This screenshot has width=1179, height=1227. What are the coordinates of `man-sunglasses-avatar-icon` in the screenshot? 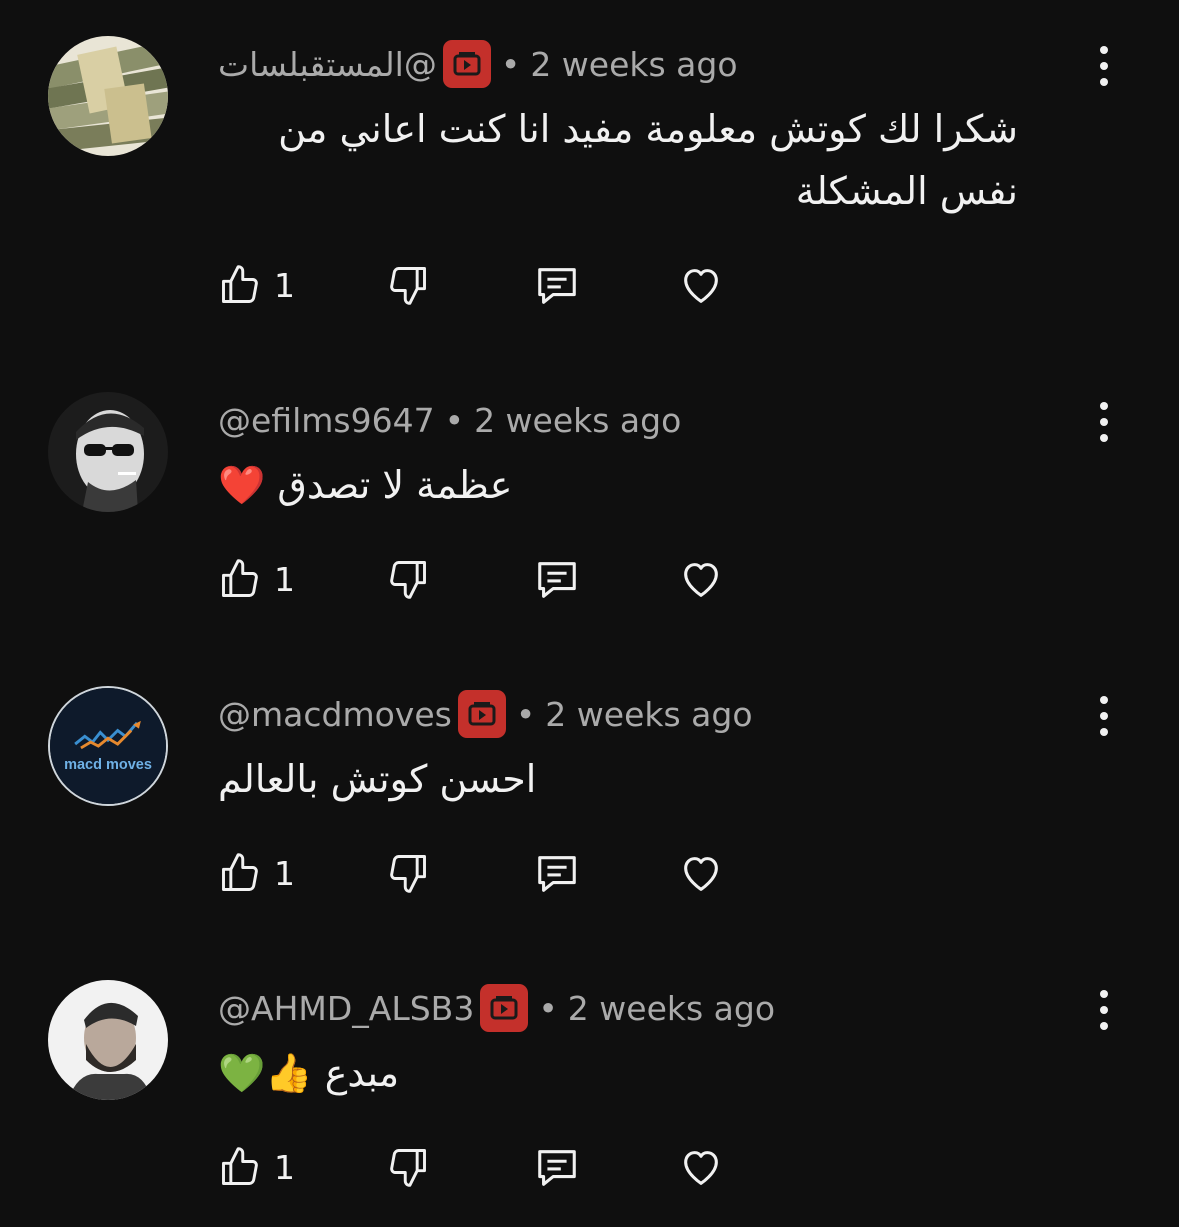 It's located at (108, 452).